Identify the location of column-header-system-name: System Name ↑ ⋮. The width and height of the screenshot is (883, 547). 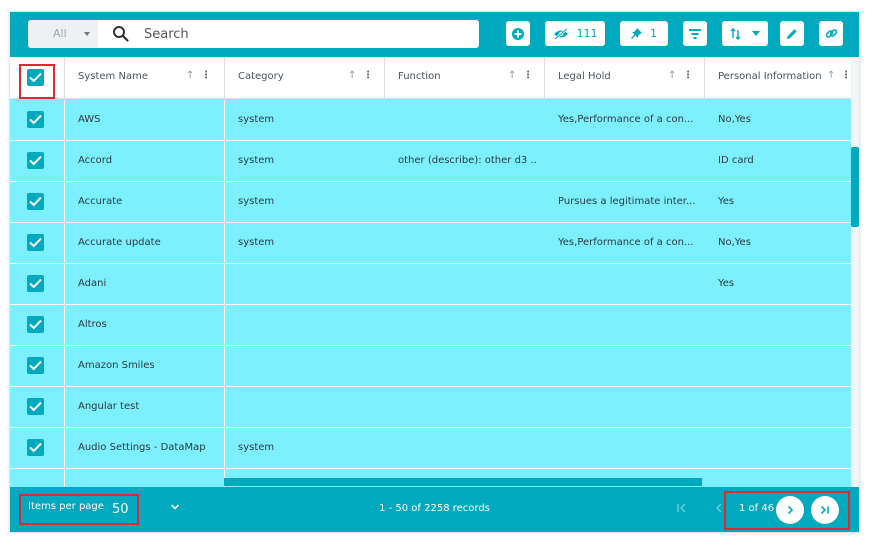
(145, 78).